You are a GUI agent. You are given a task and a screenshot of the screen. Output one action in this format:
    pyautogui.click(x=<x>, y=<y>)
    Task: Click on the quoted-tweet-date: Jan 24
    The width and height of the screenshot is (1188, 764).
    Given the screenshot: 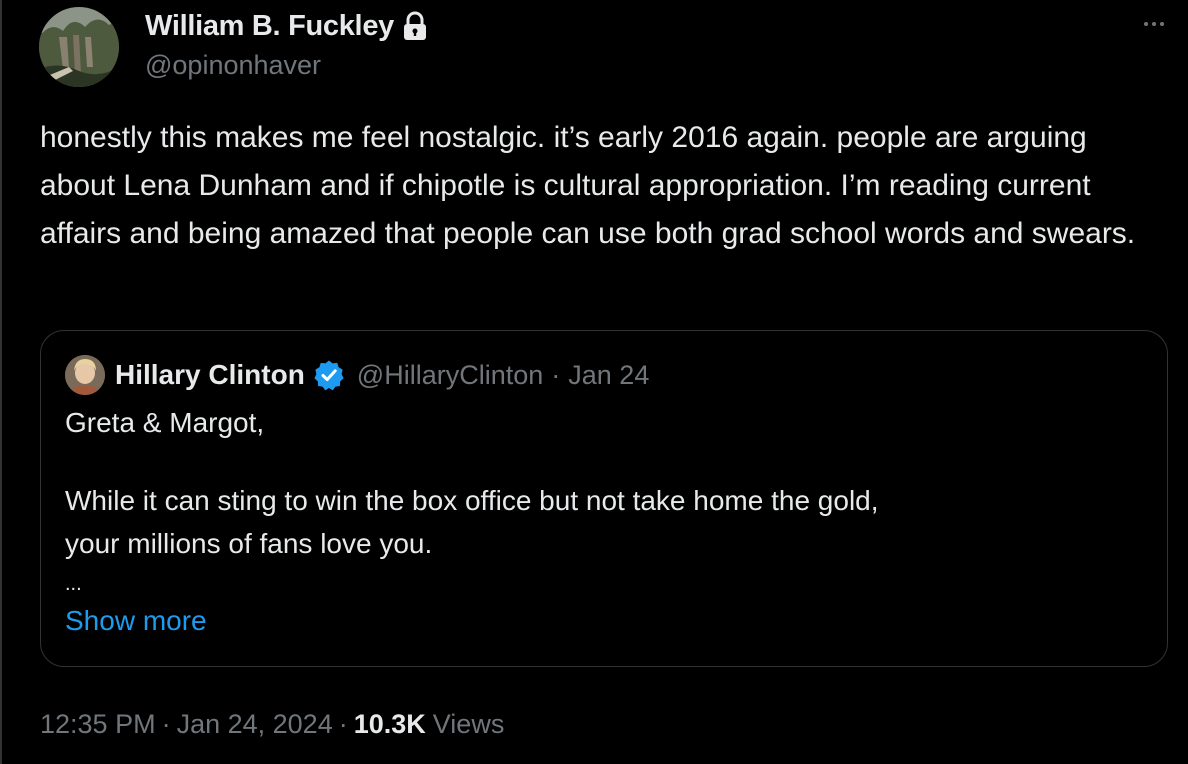 What is the action you would take?
    pyautogui.click(x=608, y=375)
    